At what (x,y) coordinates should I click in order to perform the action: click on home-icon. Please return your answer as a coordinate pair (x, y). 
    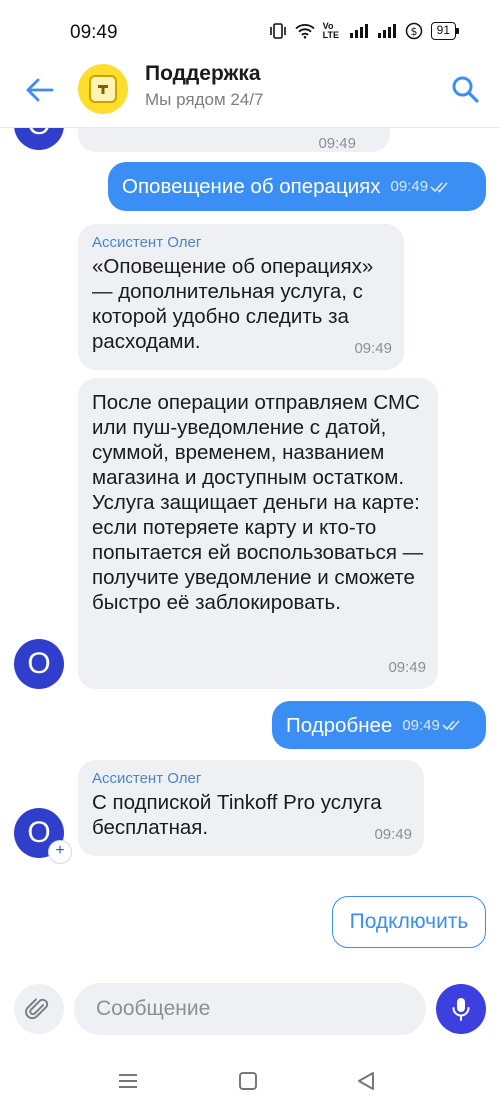
    Looking at the image, I should click on (248, 1081).